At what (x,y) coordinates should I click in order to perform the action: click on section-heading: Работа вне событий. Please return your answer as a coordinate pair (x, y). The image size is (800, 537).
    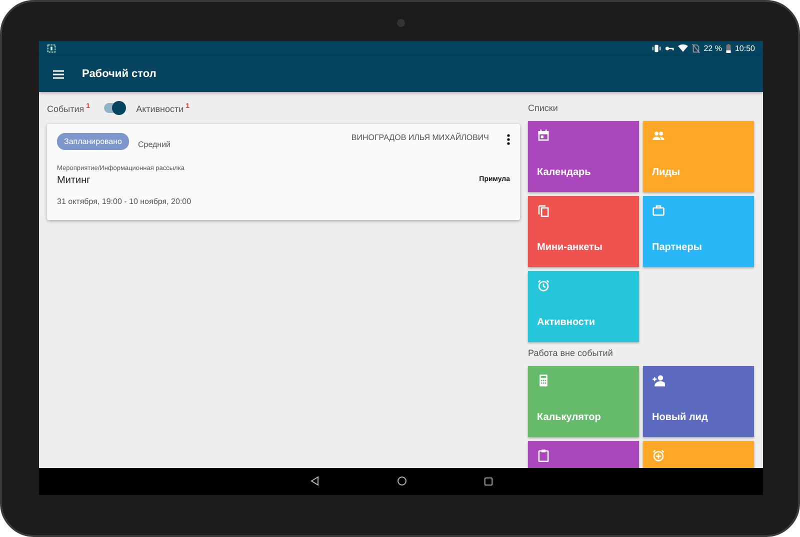
    Looking at the image, I should click on (571, 353).